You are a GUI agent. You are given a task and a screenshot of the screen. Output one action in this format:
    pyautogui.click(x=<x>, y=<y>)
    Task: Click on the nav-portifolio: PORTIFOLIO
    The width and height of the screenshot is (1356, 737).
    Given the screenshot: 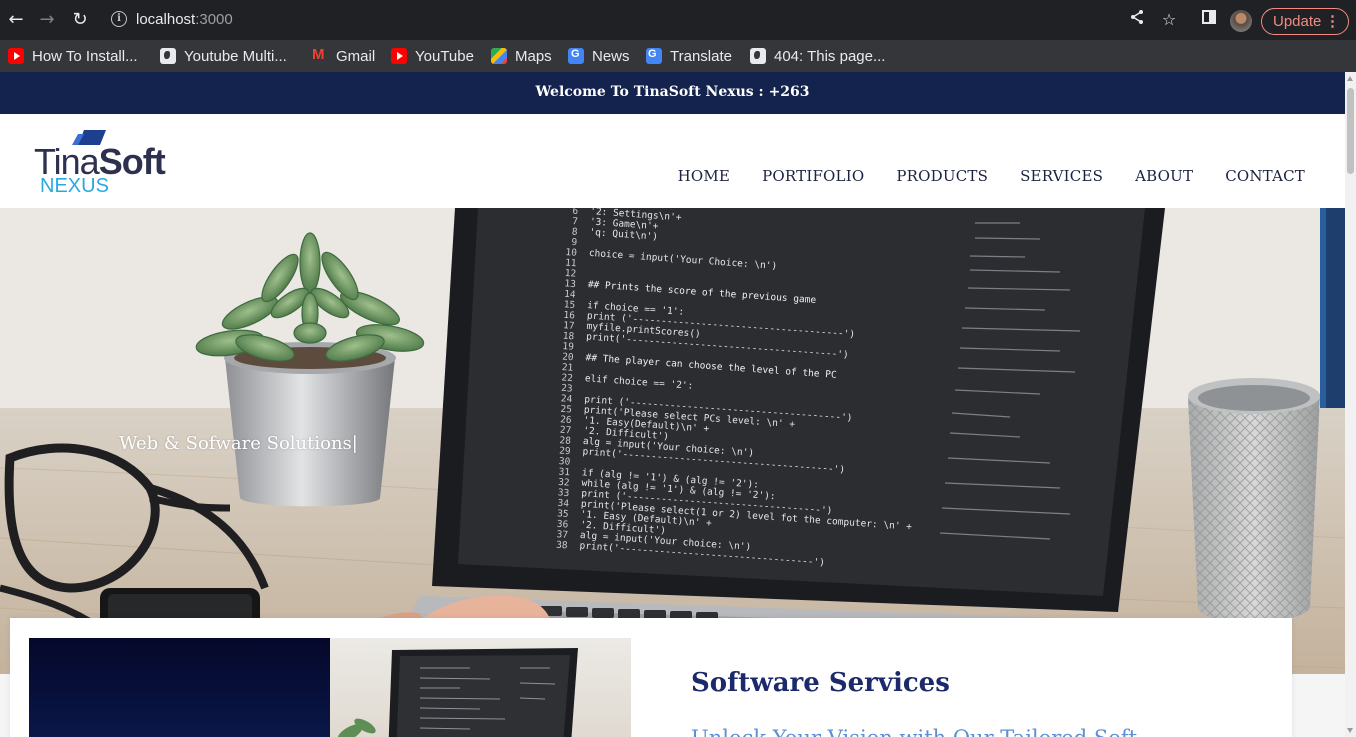 What is the action you would take?
    pyautogui.click(x=813, y=176)
    